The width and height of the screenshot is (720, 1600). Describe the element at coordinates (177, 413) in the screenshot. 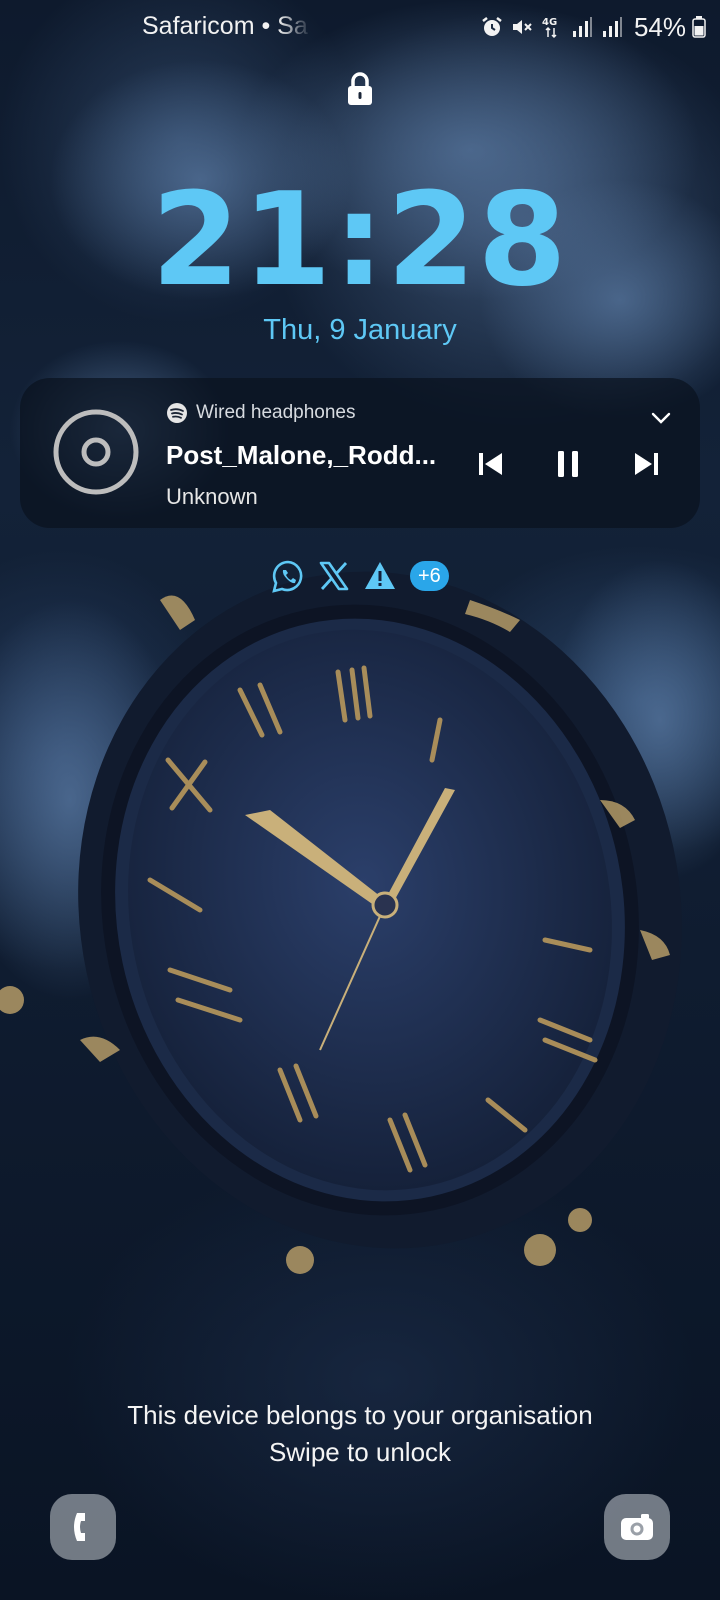

I see `spotify-icon` at that location.